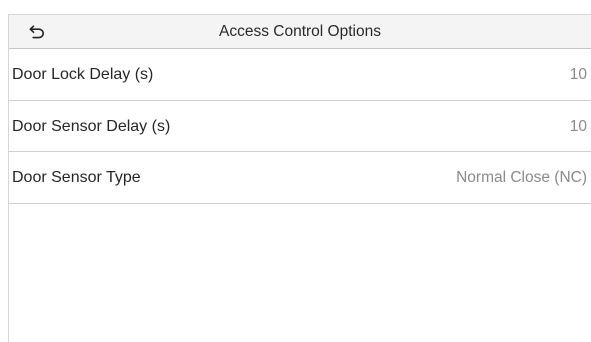 This screenshot has height=342, width=591. I want to click on back-arrow-icon, so click(36, 32).